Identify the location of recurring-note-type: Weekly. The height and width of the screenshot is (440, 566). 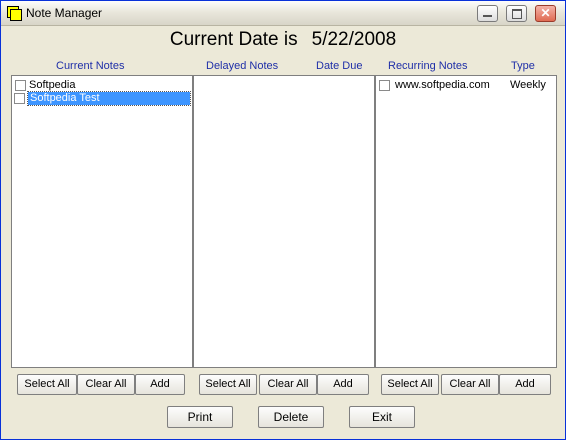
(528, 85).